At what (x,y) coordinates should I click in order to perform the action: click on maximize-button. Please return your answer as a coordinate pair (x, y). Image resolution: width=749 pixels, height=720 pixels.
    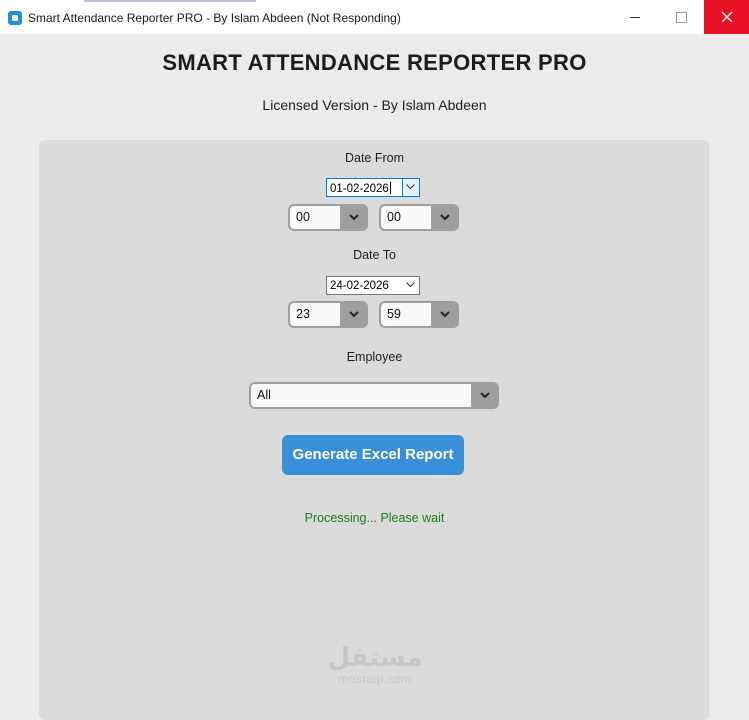
    Looking at the image, I should click on (681, 17).